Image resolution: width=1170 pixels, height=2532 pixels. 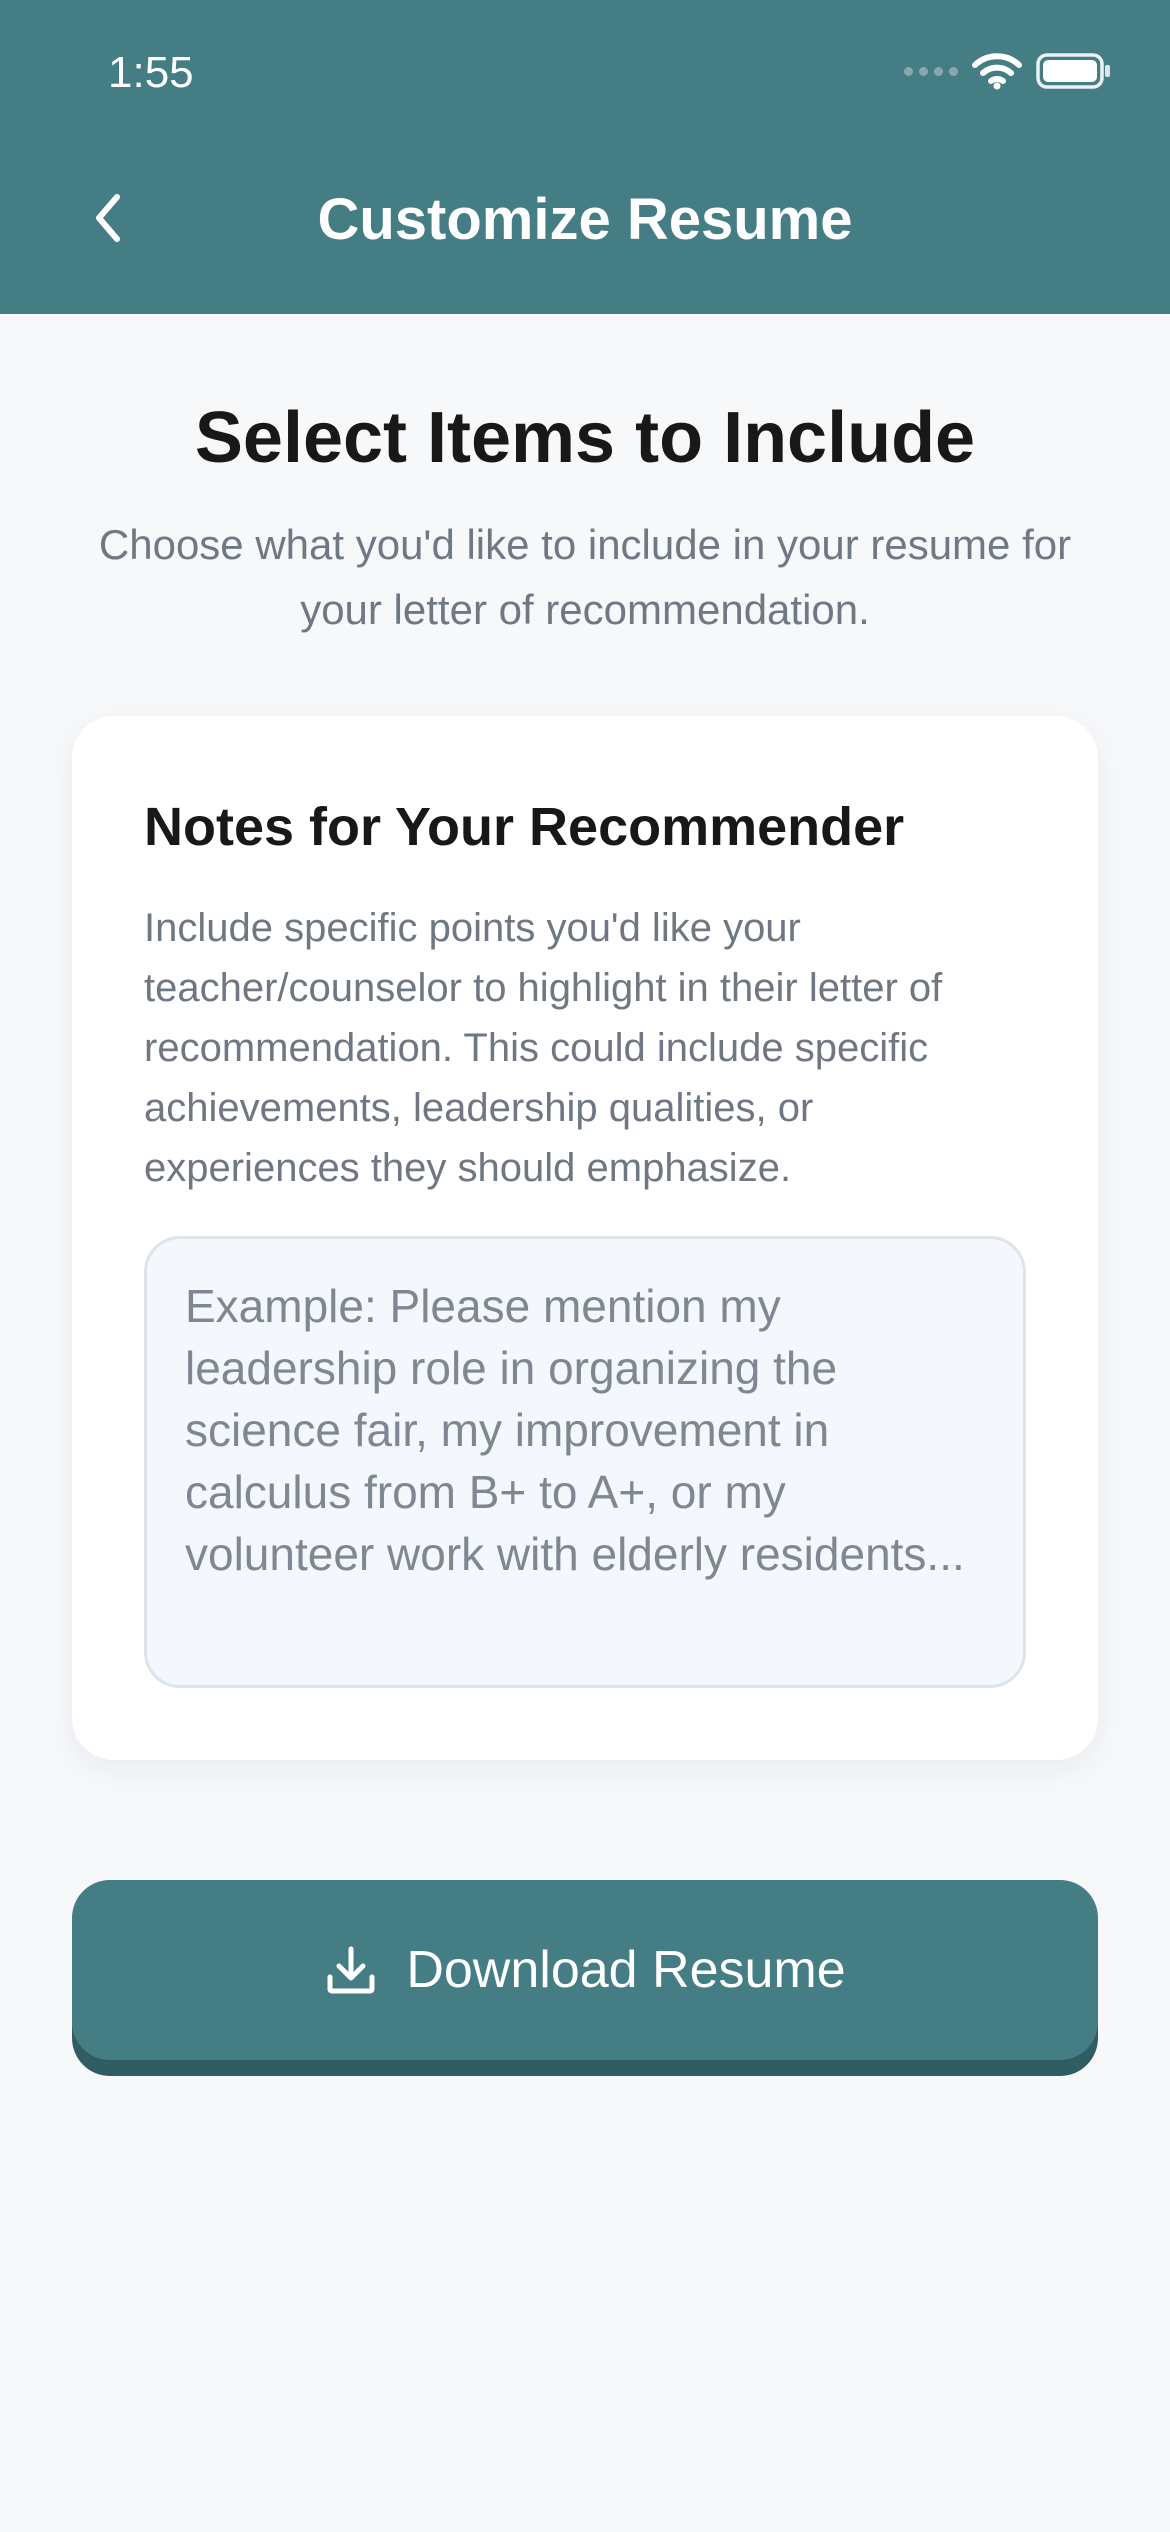 I want to click on status-time: 1:55, so click(x=151, y=72).